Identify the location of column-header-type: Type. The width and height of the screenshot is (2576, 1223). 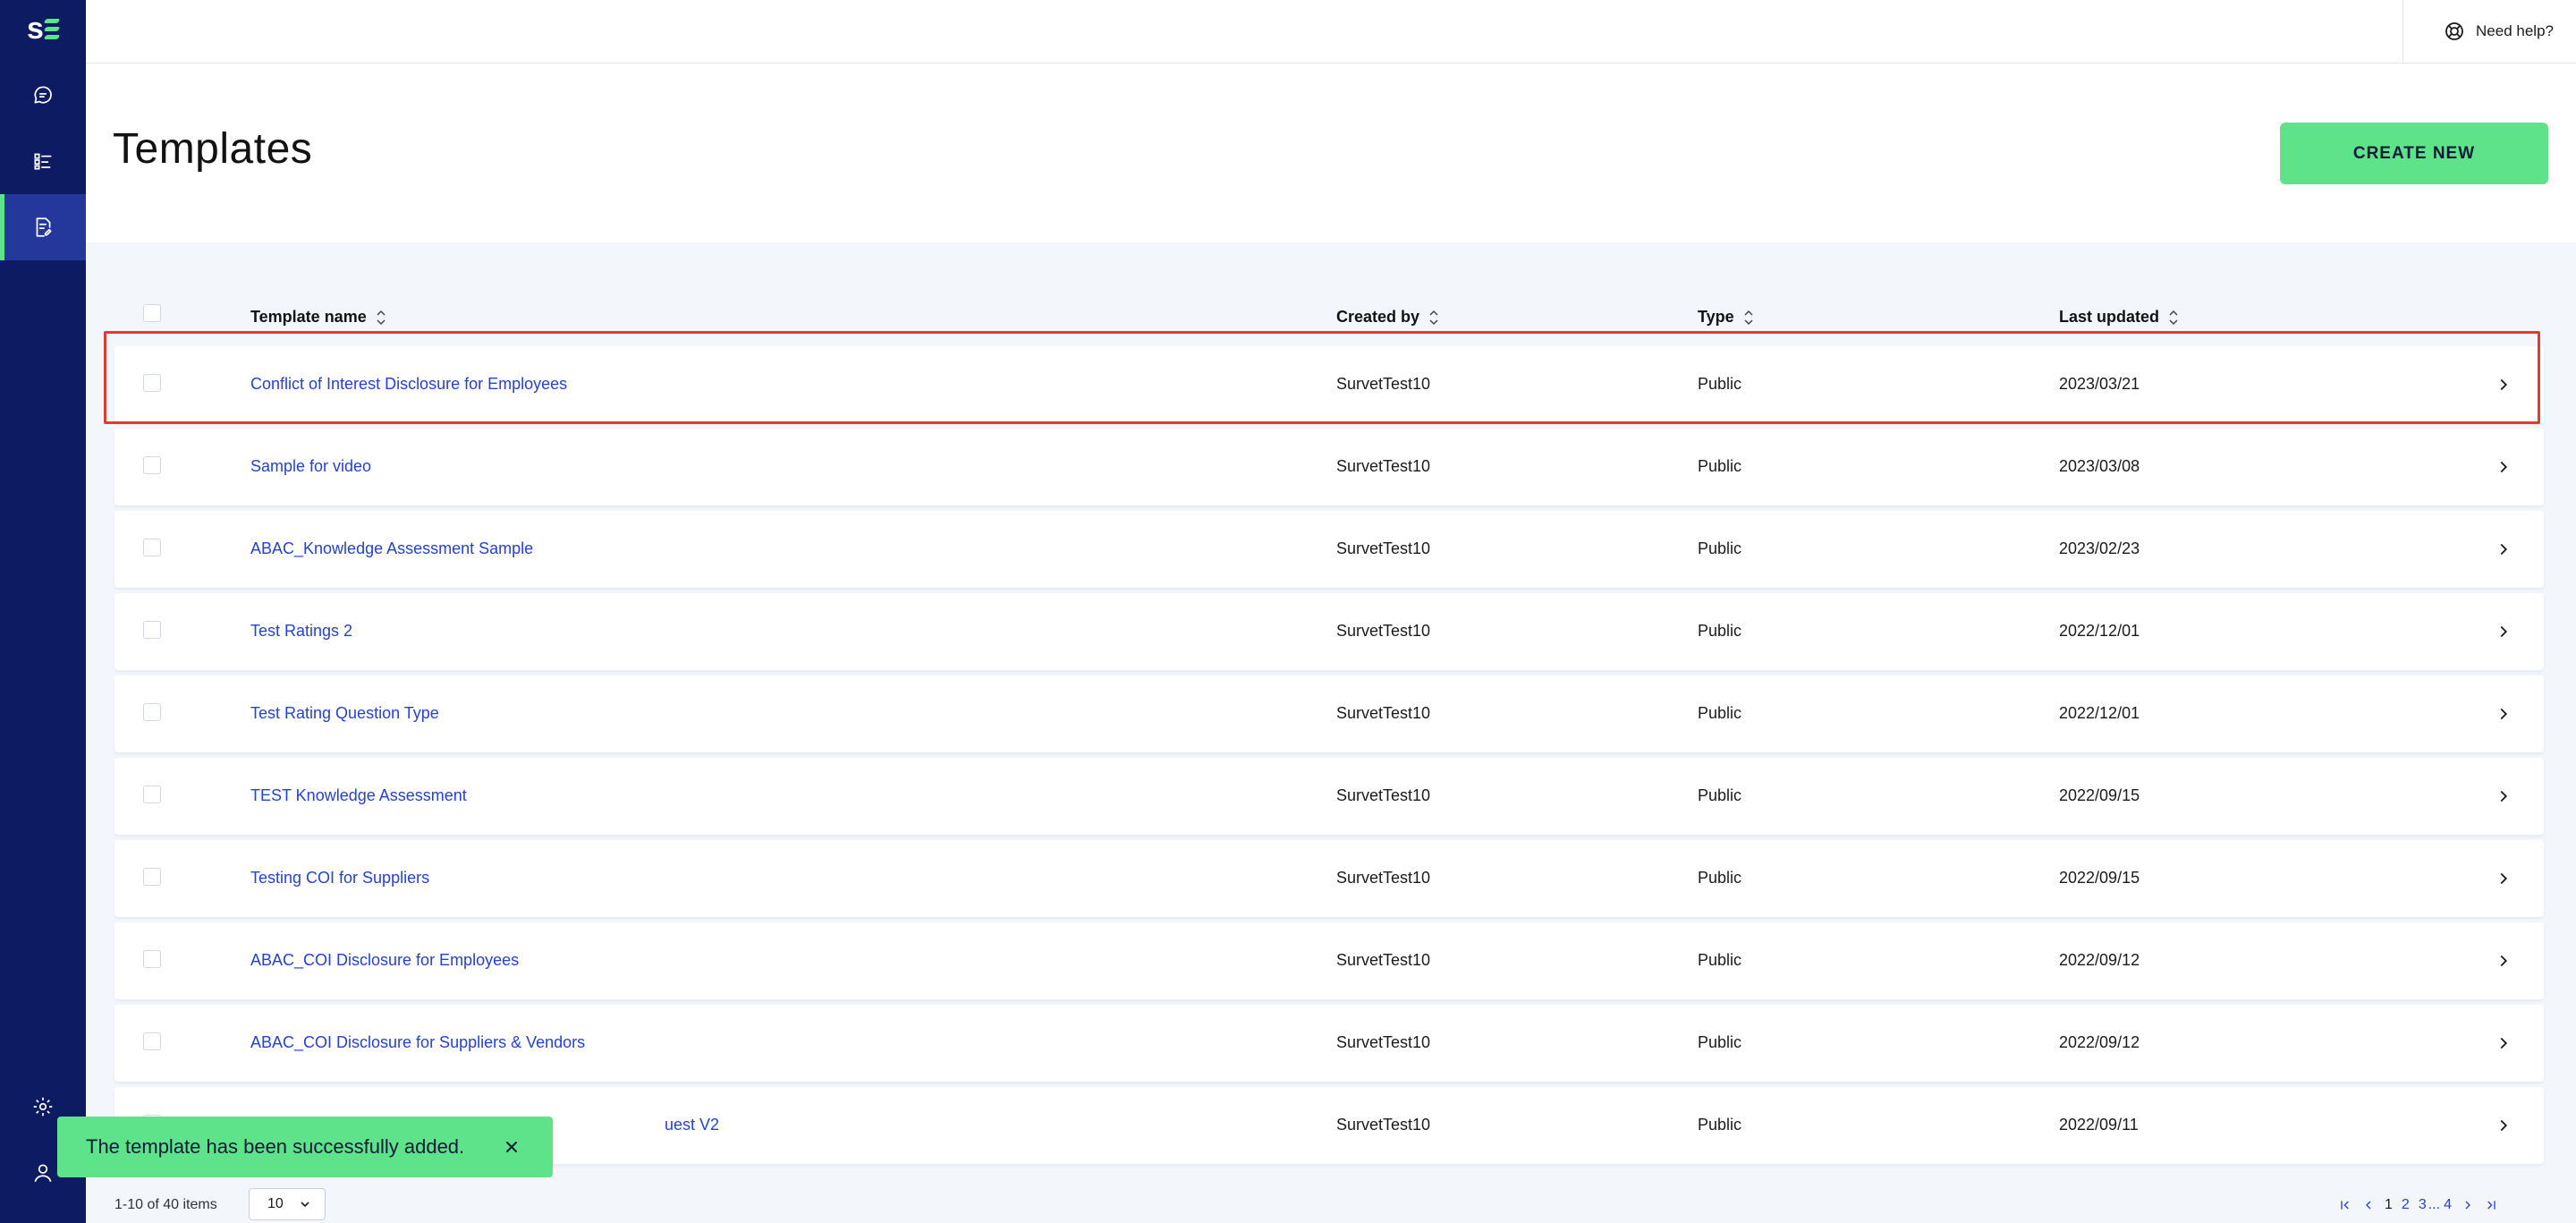
(1726, 317).